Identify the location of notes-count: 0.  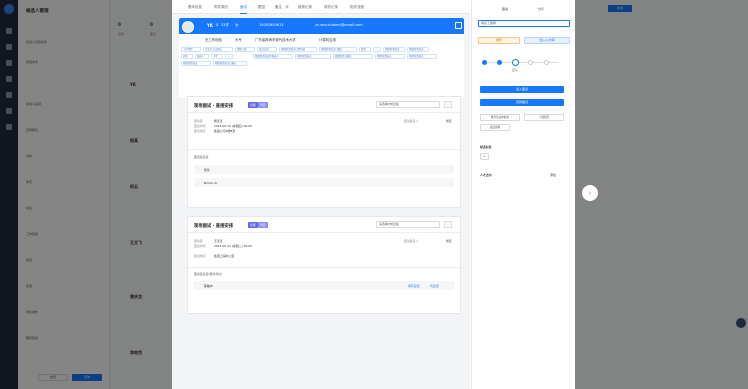
(287, 7).